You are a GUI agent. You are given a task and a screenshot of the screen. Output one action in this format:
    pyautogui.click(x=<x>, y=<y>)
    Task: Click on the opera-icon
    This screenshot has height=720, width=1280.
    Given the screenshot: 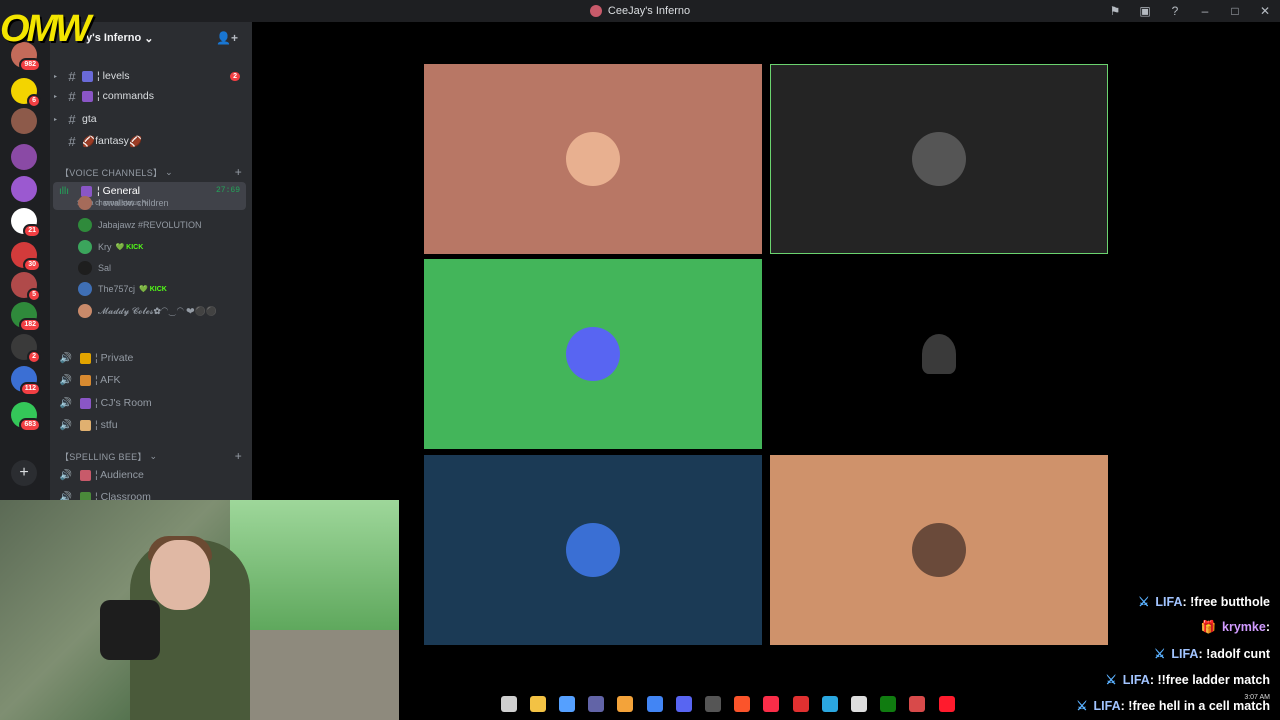 What is the action you would take?
    pyautogui.click(x=947, y=704)
    